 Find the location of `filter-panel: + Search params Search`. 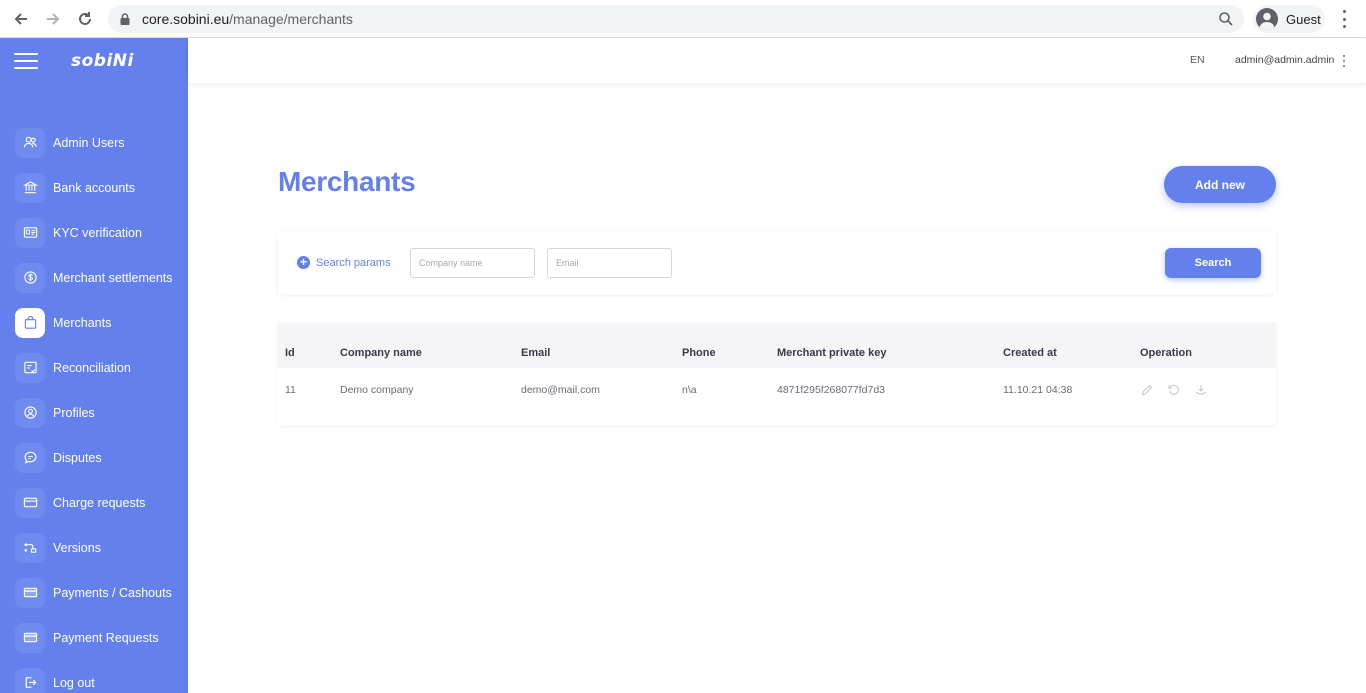

filter-panel: + Search params Search is located at coordinates (777, 262).